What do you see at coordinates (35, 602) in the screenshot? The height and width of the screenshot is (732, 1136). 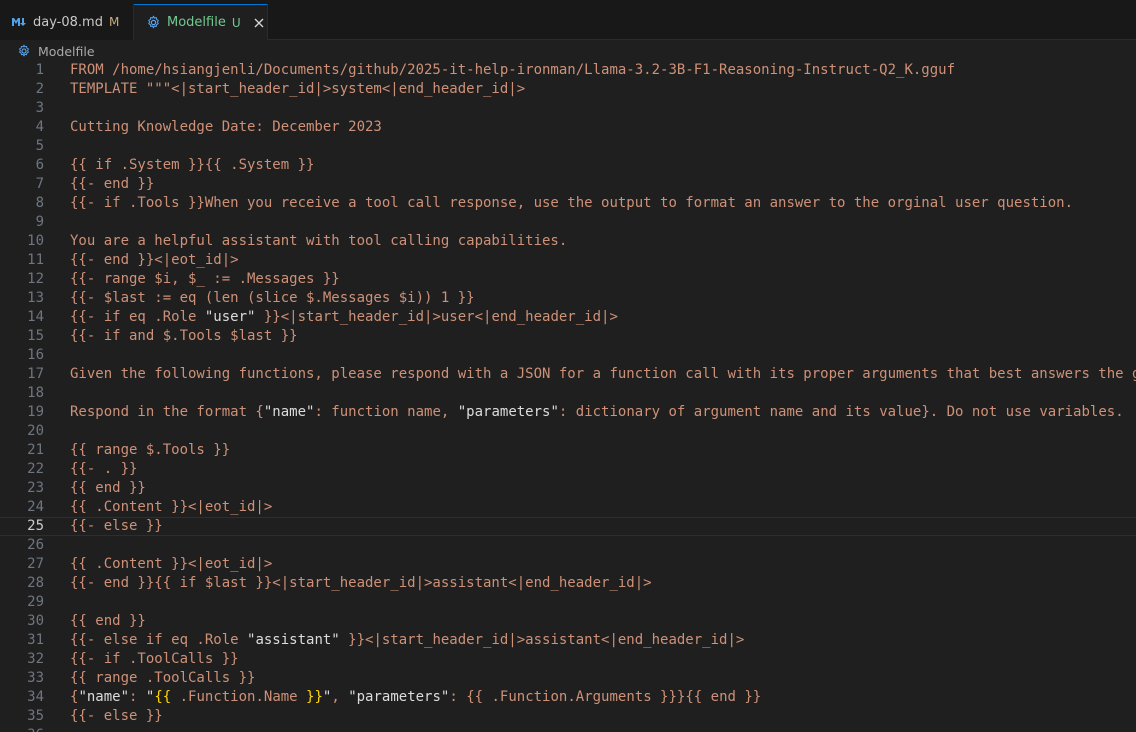 I see `line-number: 29` at bounding box center [35, 602].